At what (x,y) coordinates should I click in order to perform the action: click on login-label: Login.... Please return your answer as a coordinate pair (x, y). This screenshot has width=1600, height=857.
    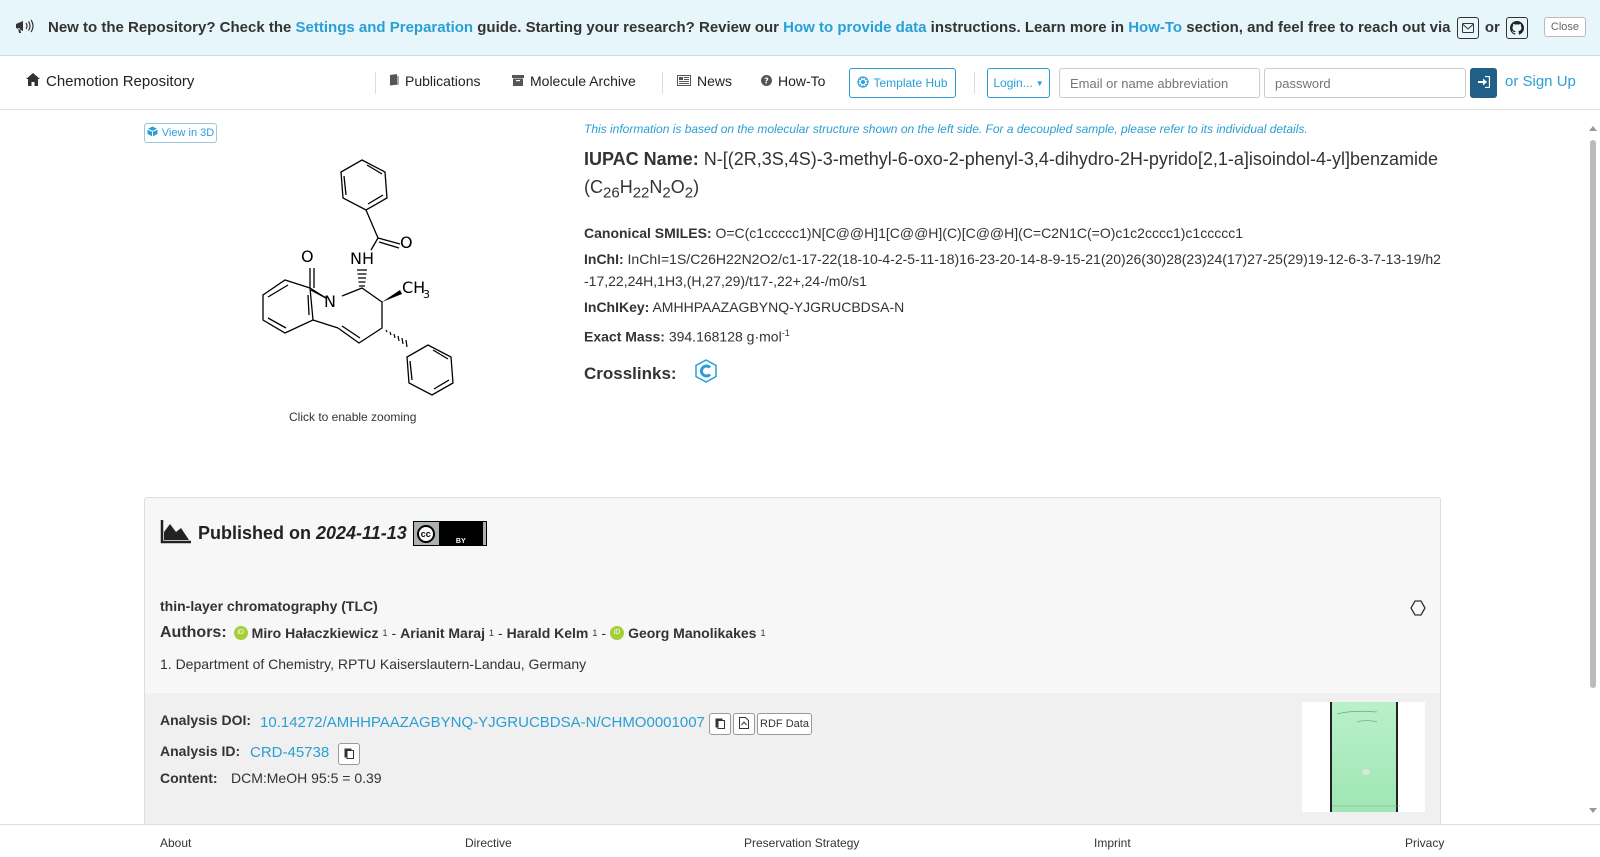
    Looking at the image, I should click on (1013, 83).